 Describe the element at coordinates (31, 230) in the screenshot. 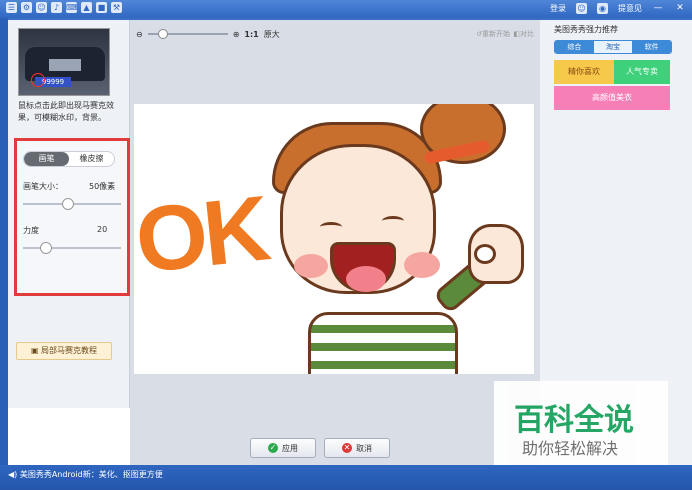

I see `strength-label: 力度` at that location.